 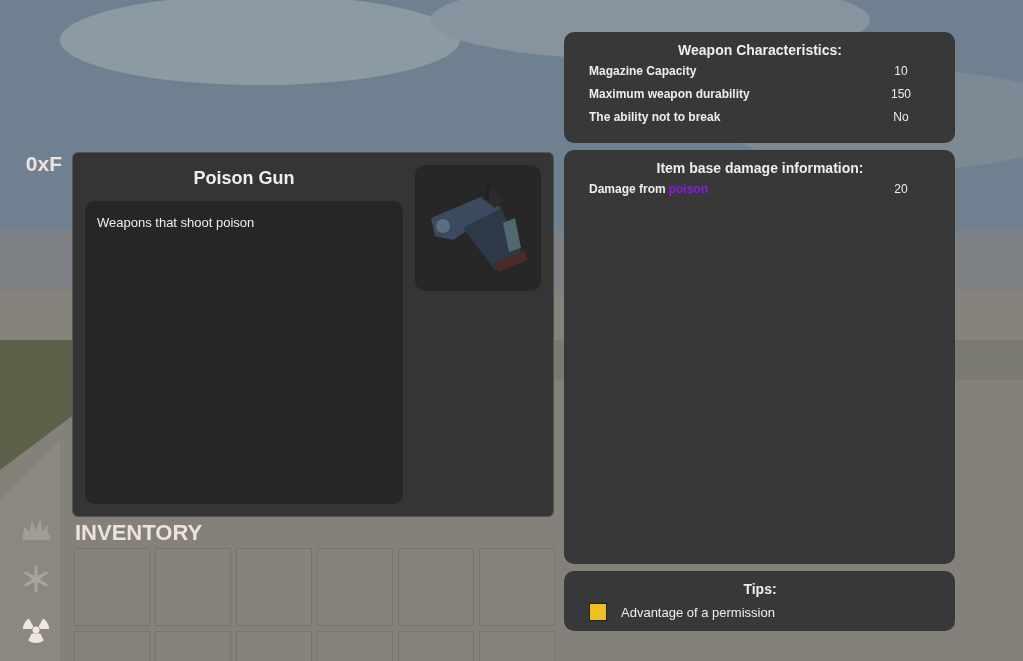 What do you see at coordinates (901, 95) in the screenshot?
I see `stat-value: 150` at bounding box center [901, 95].